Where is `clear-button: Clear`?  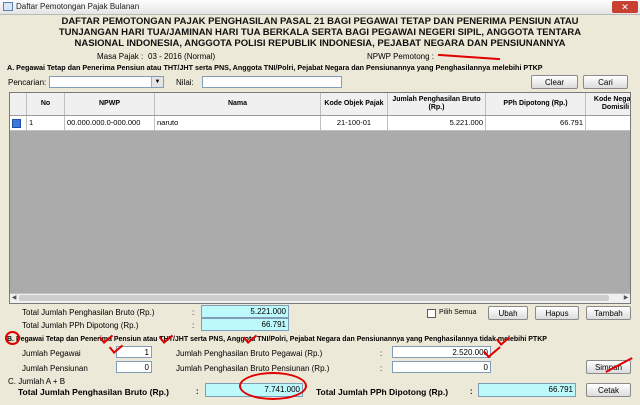 clear-button: Clear is located at coordinates (554, 82).